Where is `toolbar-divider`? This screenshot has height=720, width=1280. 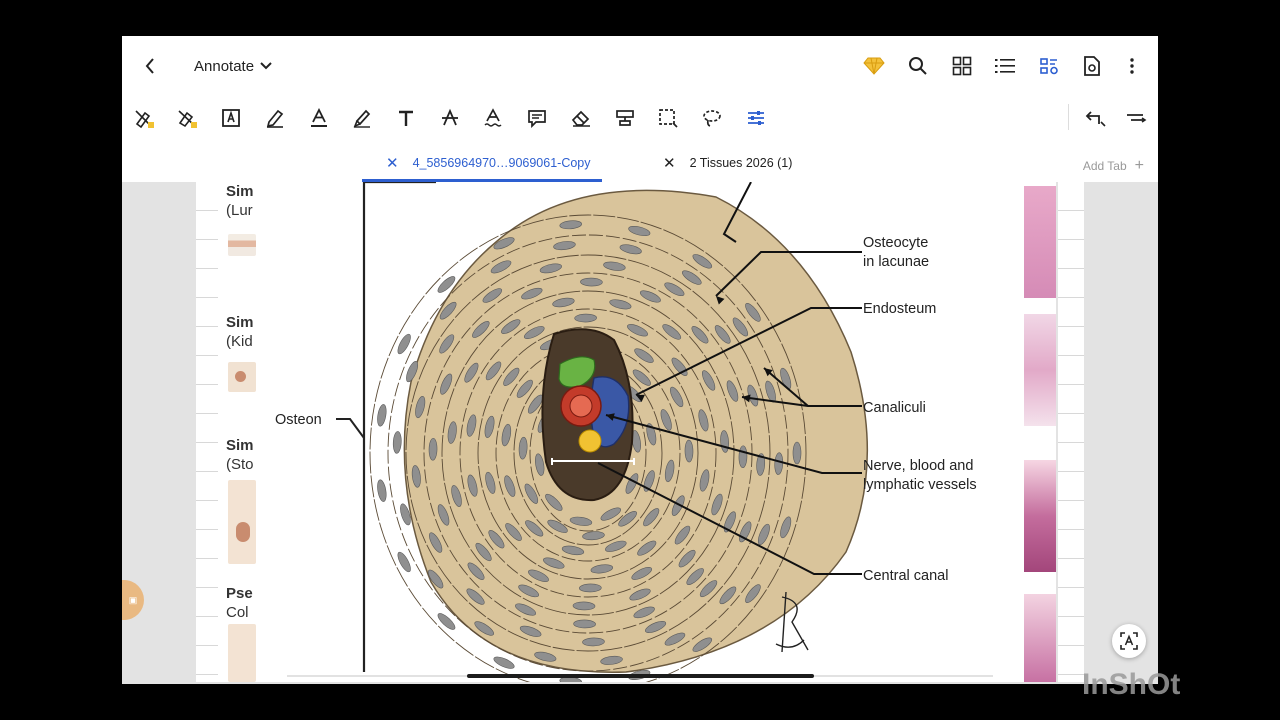 toolbar-divider is located at coordinates (1068, 117).